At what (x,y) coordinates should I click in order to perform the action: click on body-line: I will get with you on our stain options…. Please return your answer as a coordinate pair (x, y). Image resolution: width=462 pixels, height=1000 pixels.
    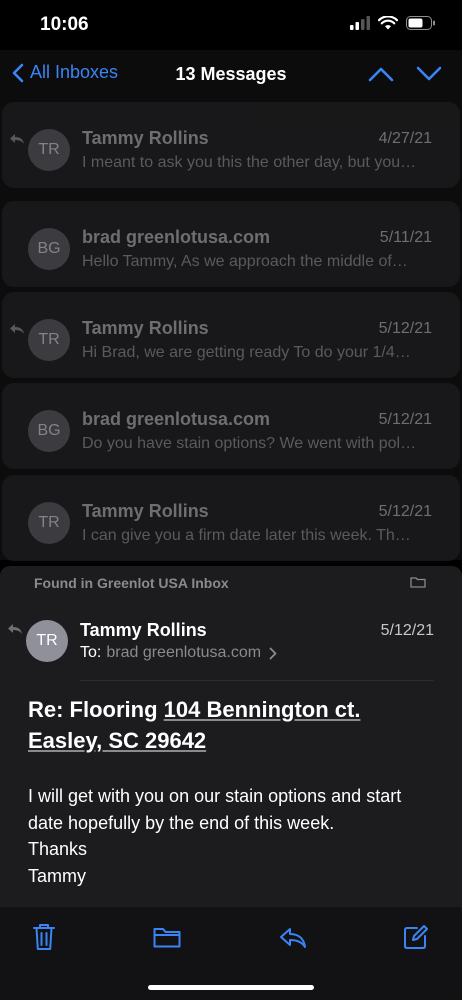
    Looking at the image, I should click on (215, 796).